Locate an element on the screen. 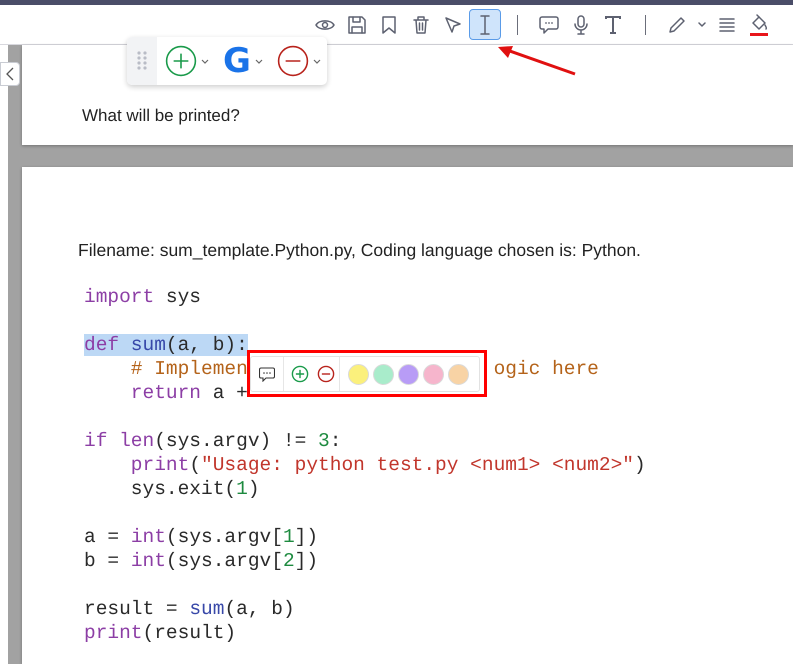 The image size is (793, 664). code-line: # Implemen is located at coordinates (189, 369).